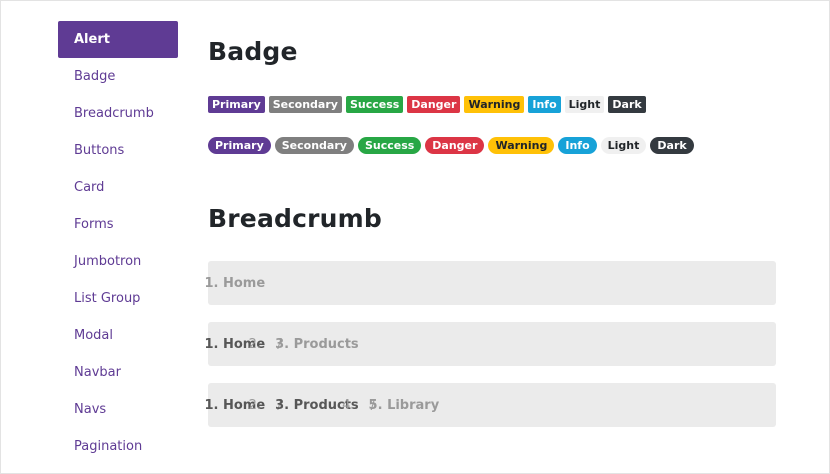 This screenshot has height=474, width=830. What do you see at coordinates (236, 104) in the screenshot?
I see `badge-primary: Primary` at bounding box center [236, 104].